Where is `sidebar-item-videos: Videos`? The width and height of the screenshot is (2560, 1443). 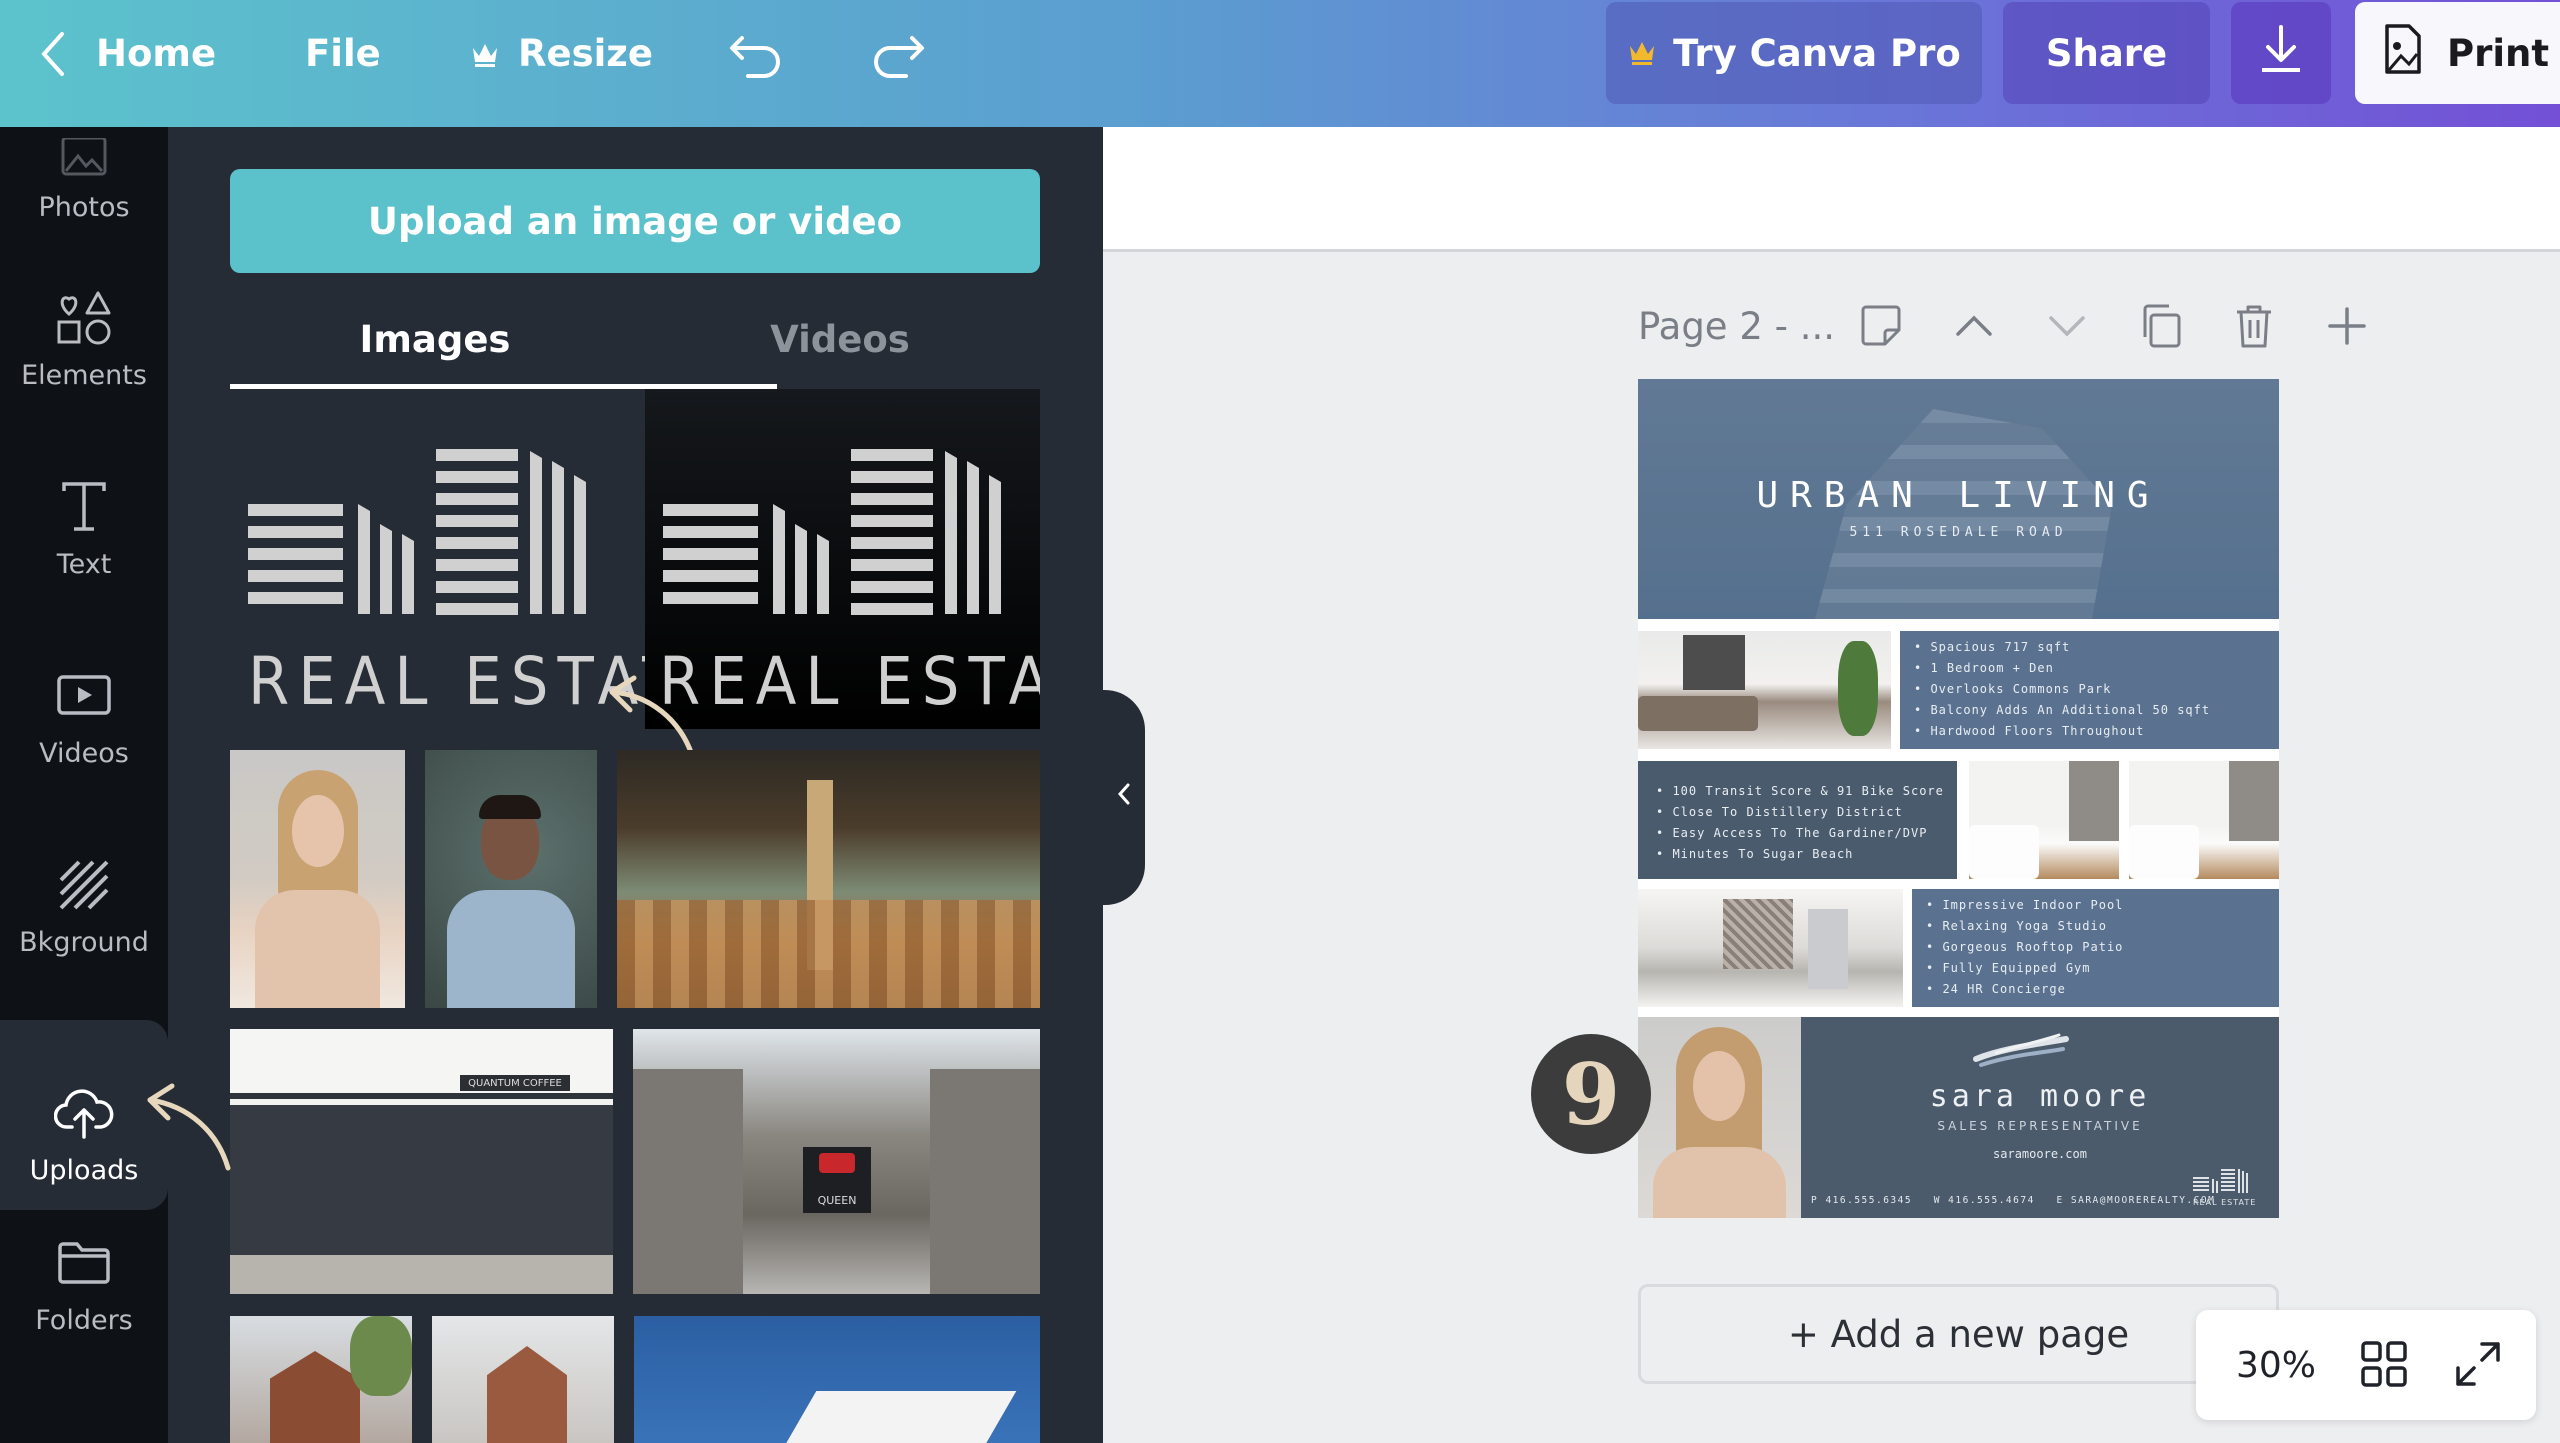 sidebar-item-videos: Videos is located at coordinates (84, 713).